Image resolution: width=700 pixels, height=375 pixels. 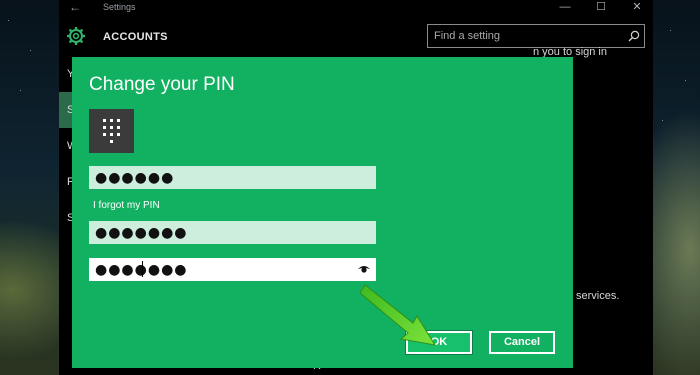 What do you see at coordinates (111, 131) in the screenshot?
I see `pin-keypad-icon` at bounding box center [111, 131].